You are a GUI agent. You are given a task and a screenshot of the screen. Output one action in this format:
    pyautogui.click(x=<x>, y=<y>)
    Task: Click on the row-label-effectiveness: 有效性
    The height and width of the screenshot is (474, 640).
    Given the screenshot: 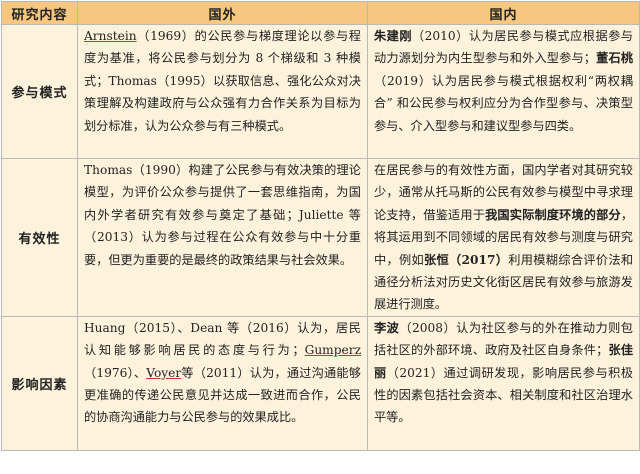 What is the action you would take?
    pyautogui.click(x=39, y=237)
    